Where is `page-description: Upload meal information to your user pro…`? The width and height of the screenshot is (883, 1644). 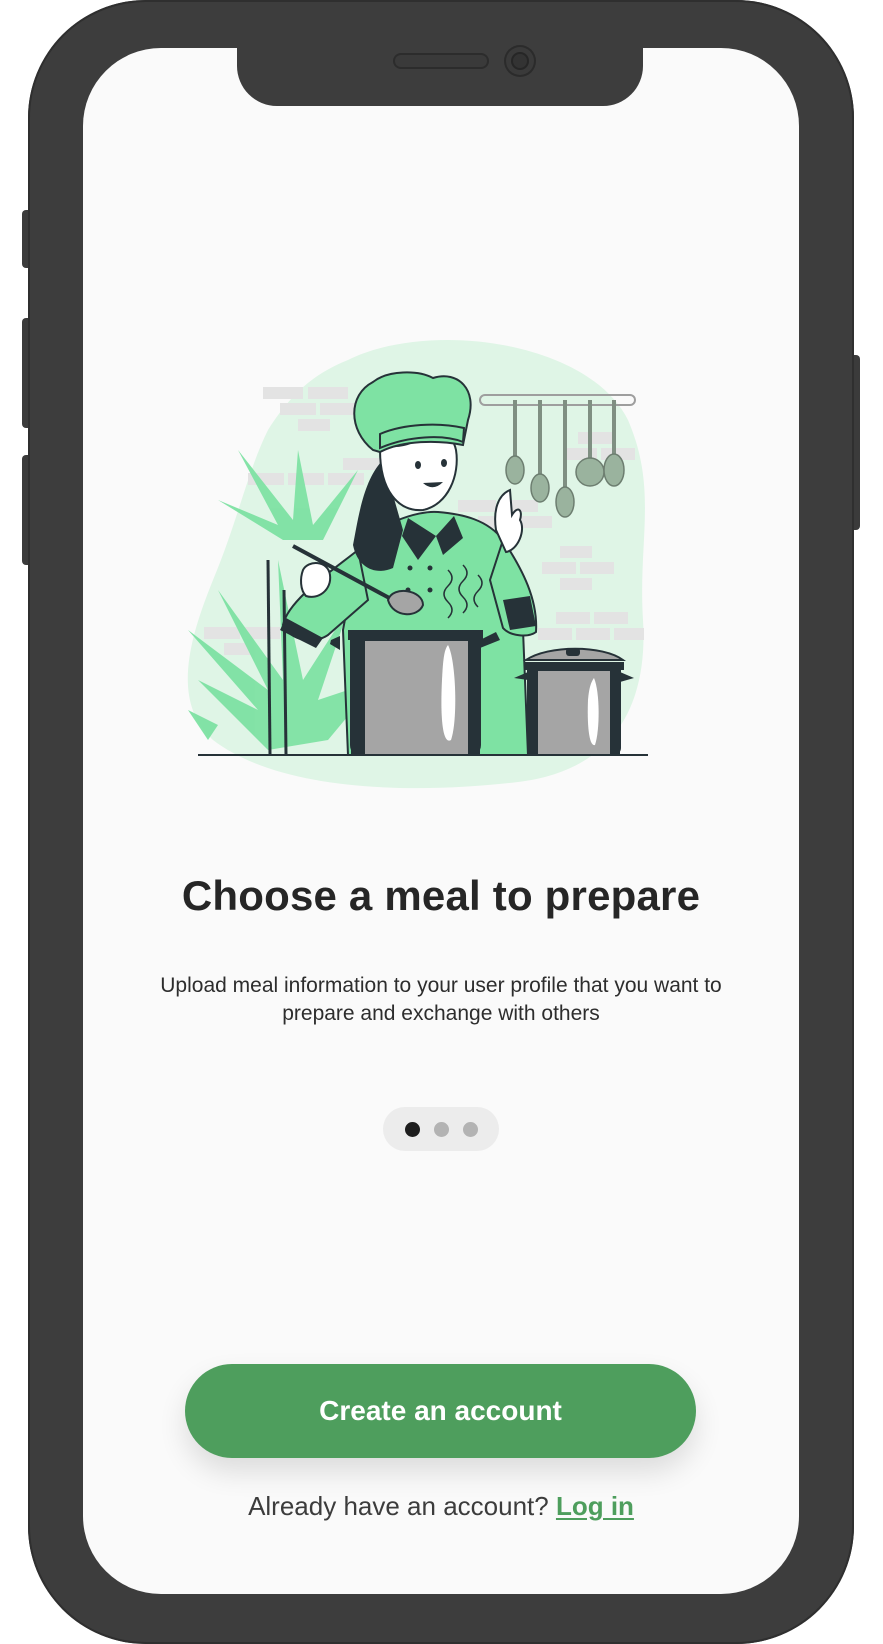 page-description: Upload meal information to your user pro… is located at coordinates (441, 999).